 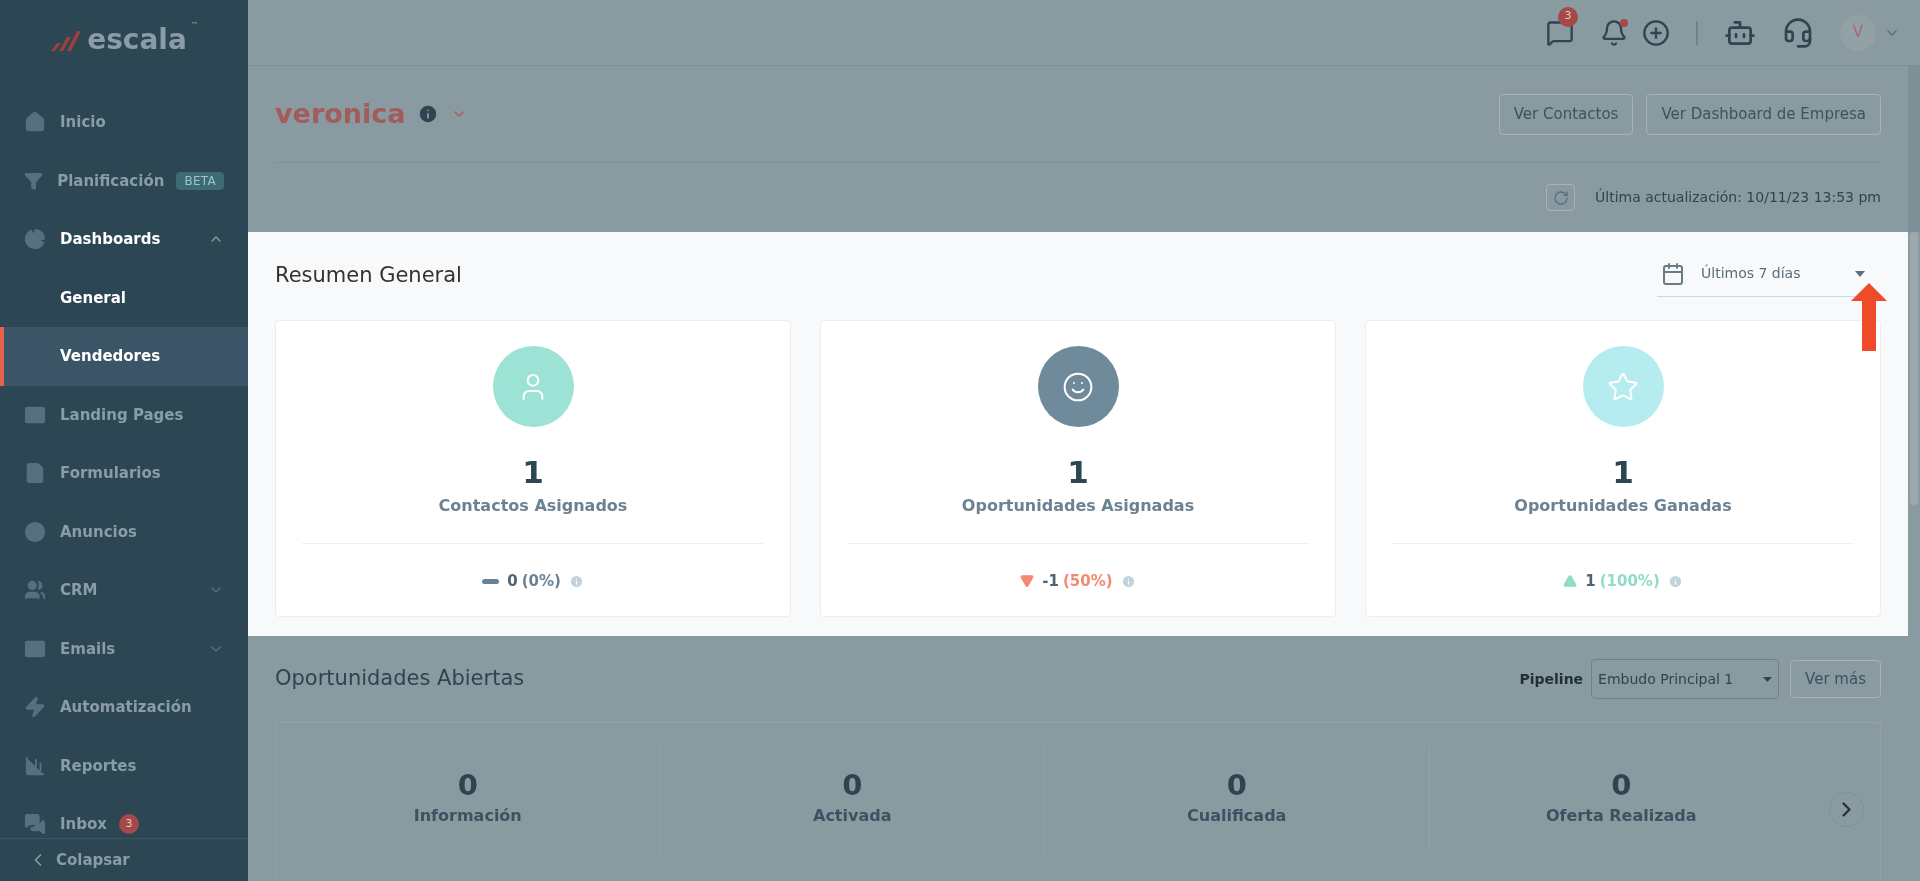 What do you see at coordinates (93, 298) in the screenshot?
I see `sidebar-label: General` at bounding box center [93, 298].